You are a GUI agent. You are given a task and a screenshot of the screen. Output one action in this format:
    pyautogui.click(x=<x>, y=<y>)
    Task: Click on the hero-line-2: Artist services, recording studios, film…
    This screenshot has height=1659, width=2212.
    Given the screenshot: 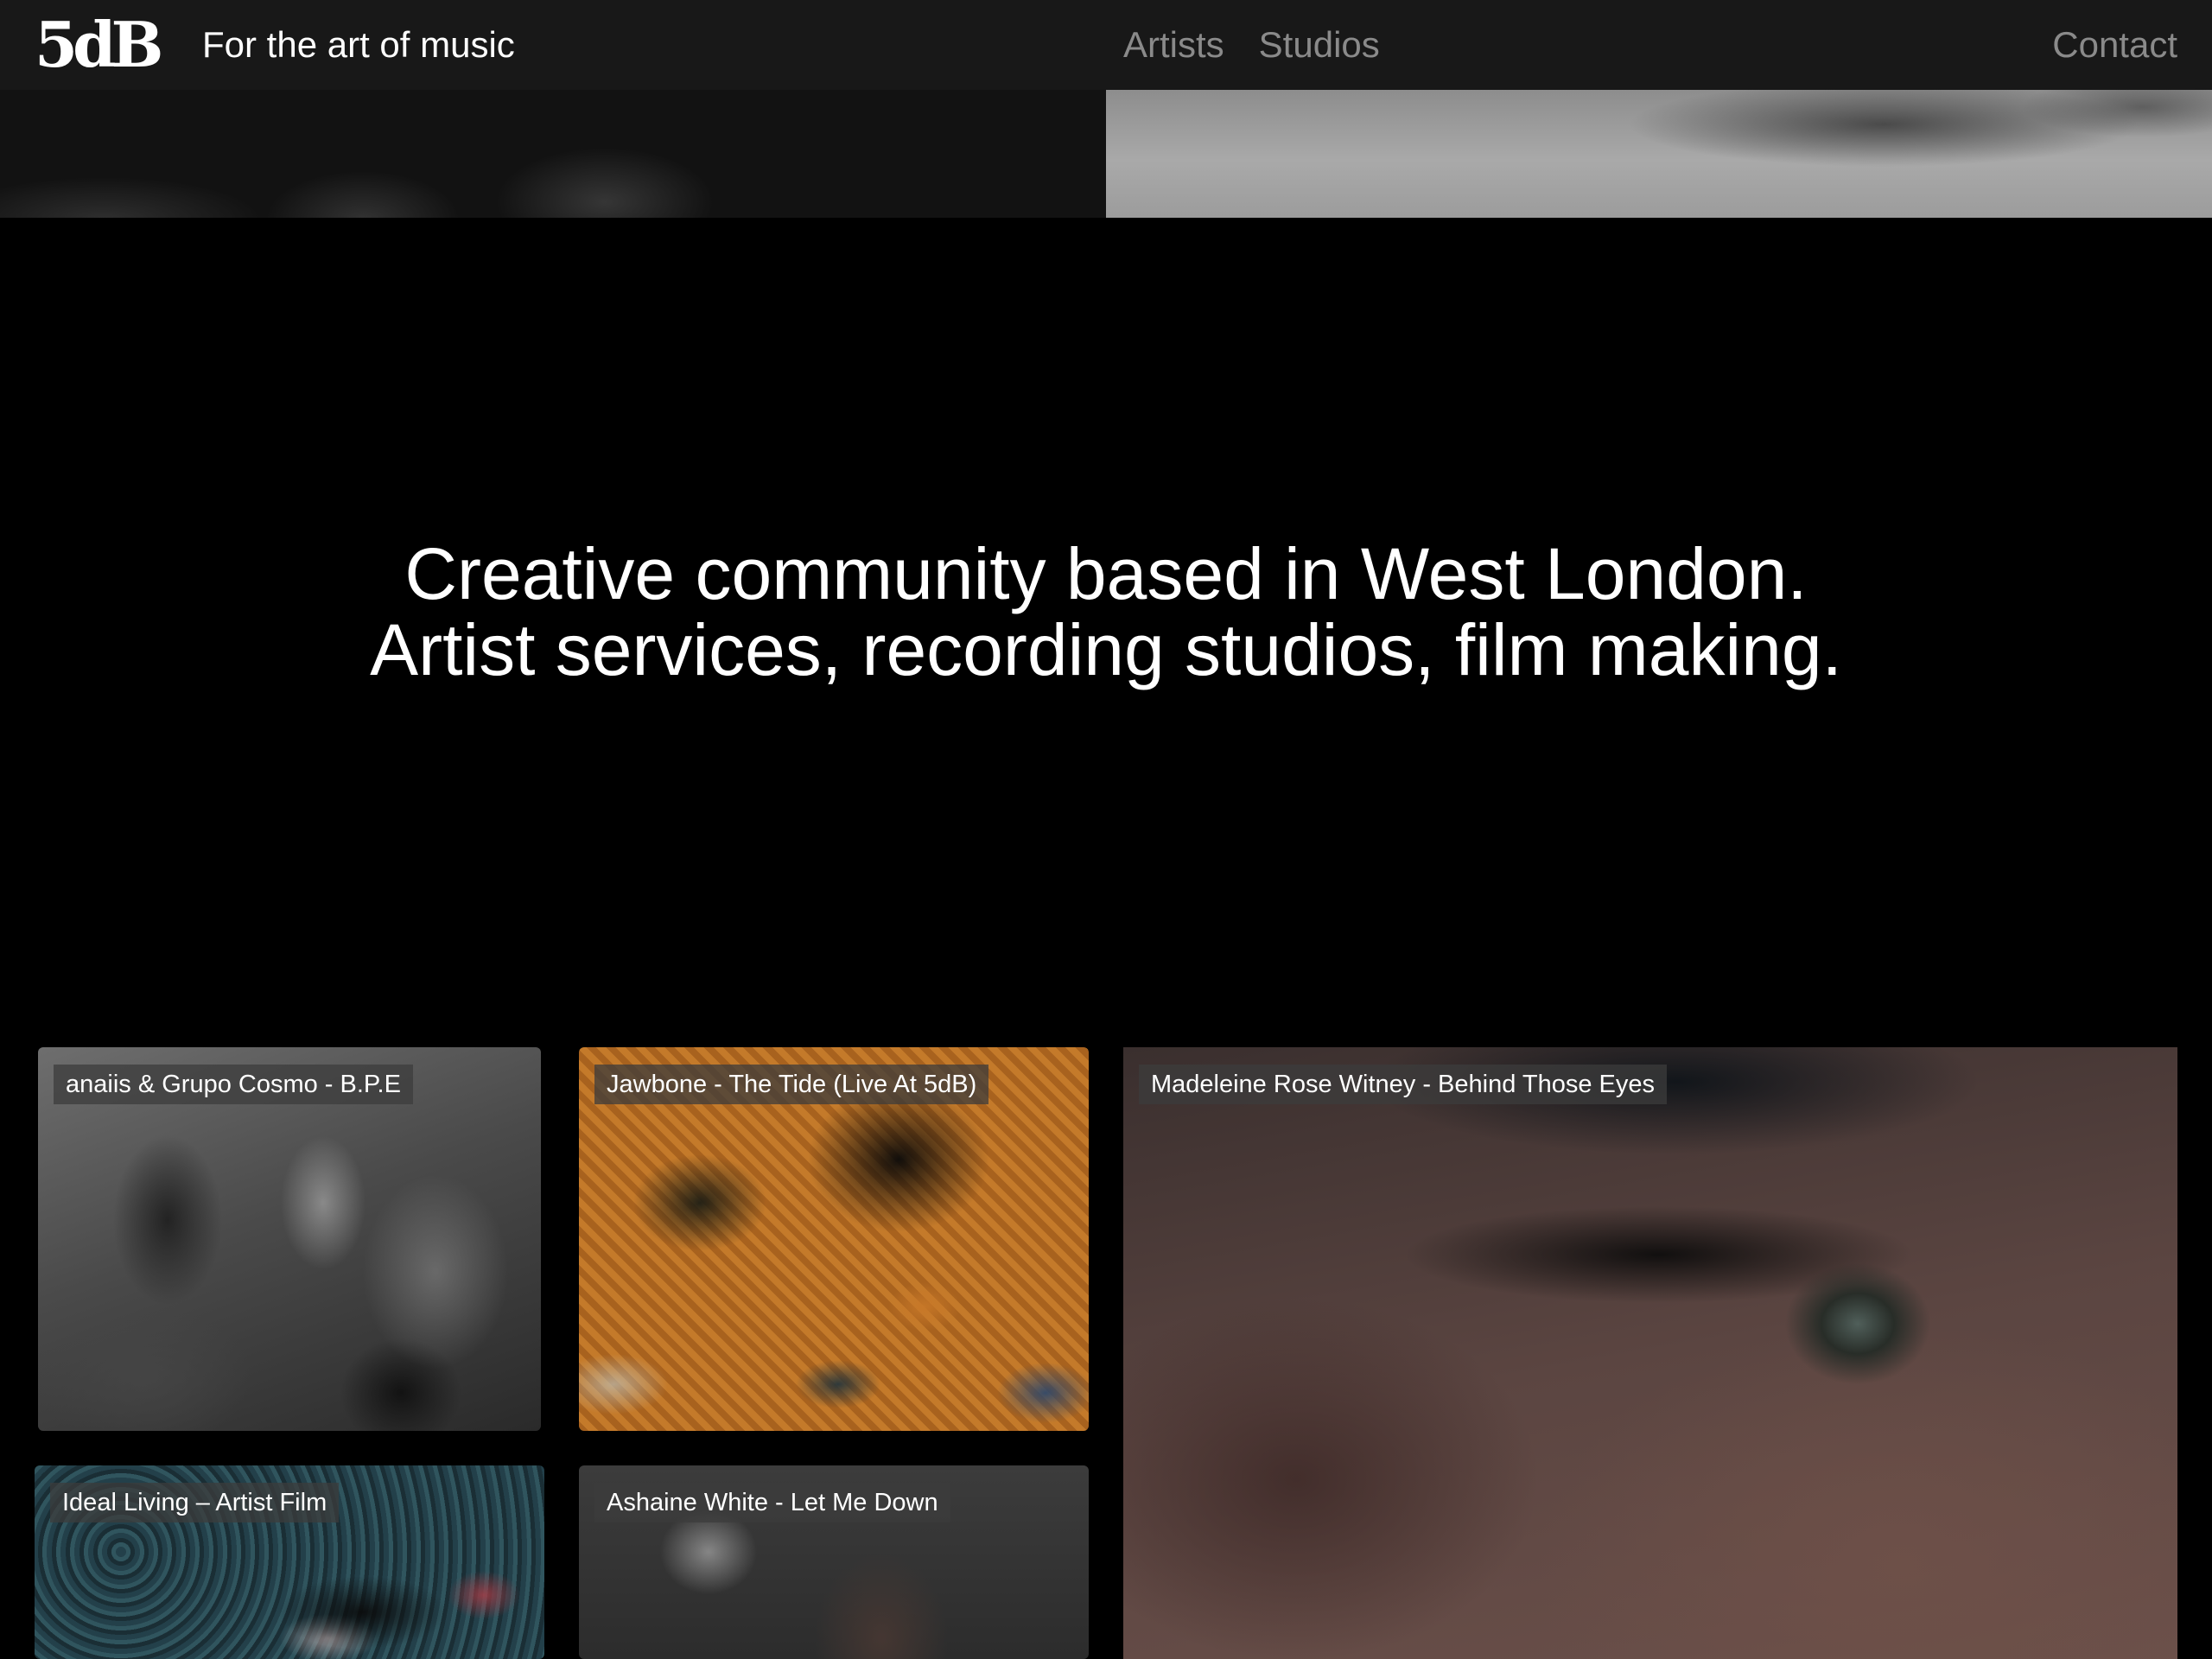 What is the action you would take?
    pyautogui.click(x=1106, y=649)
    